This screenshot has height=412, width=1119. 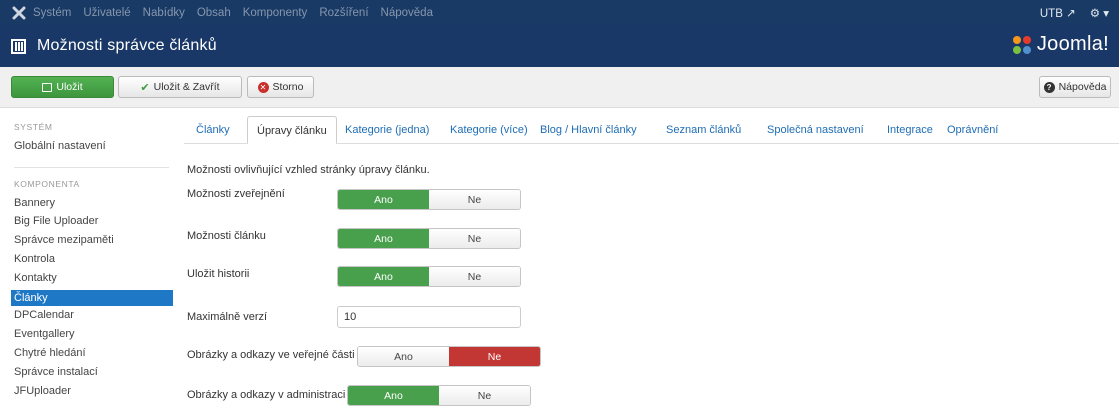 I want to click on field-label-images-links-admin: Obrázky a odkazy v administraci, so click(x=266, y=395).